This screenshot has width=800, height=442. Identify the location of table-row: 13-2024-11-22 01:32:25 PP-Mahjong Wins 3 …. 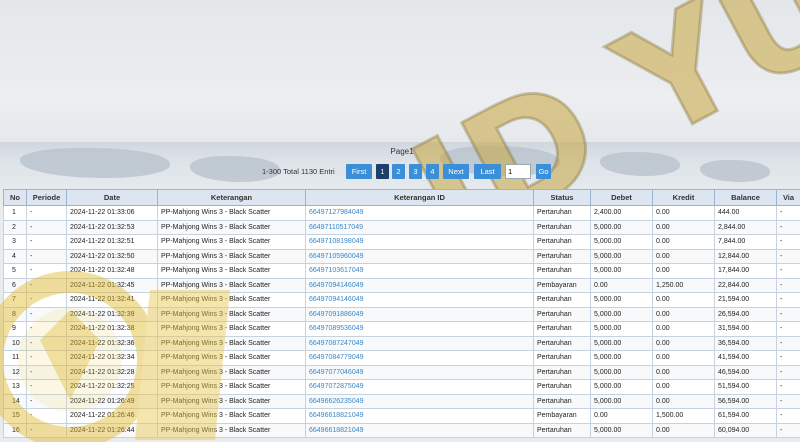
(401, 387).